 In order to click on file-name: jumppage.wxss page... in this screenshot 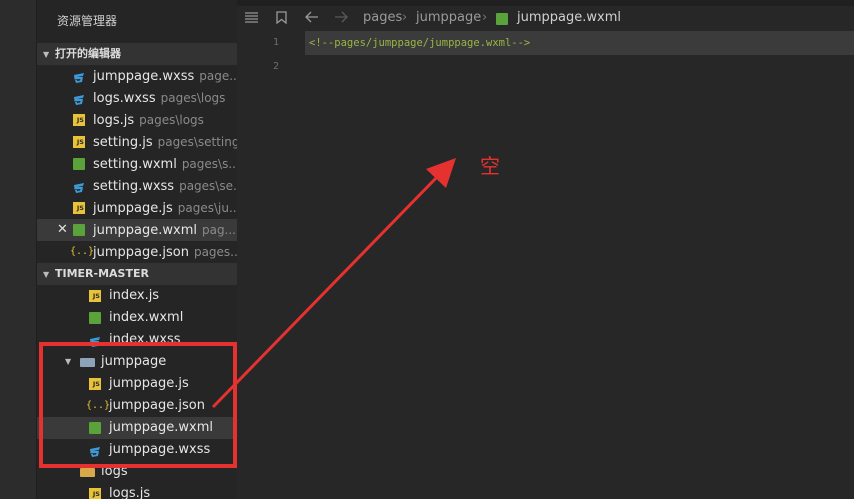, I will do `click(165, 76)`.